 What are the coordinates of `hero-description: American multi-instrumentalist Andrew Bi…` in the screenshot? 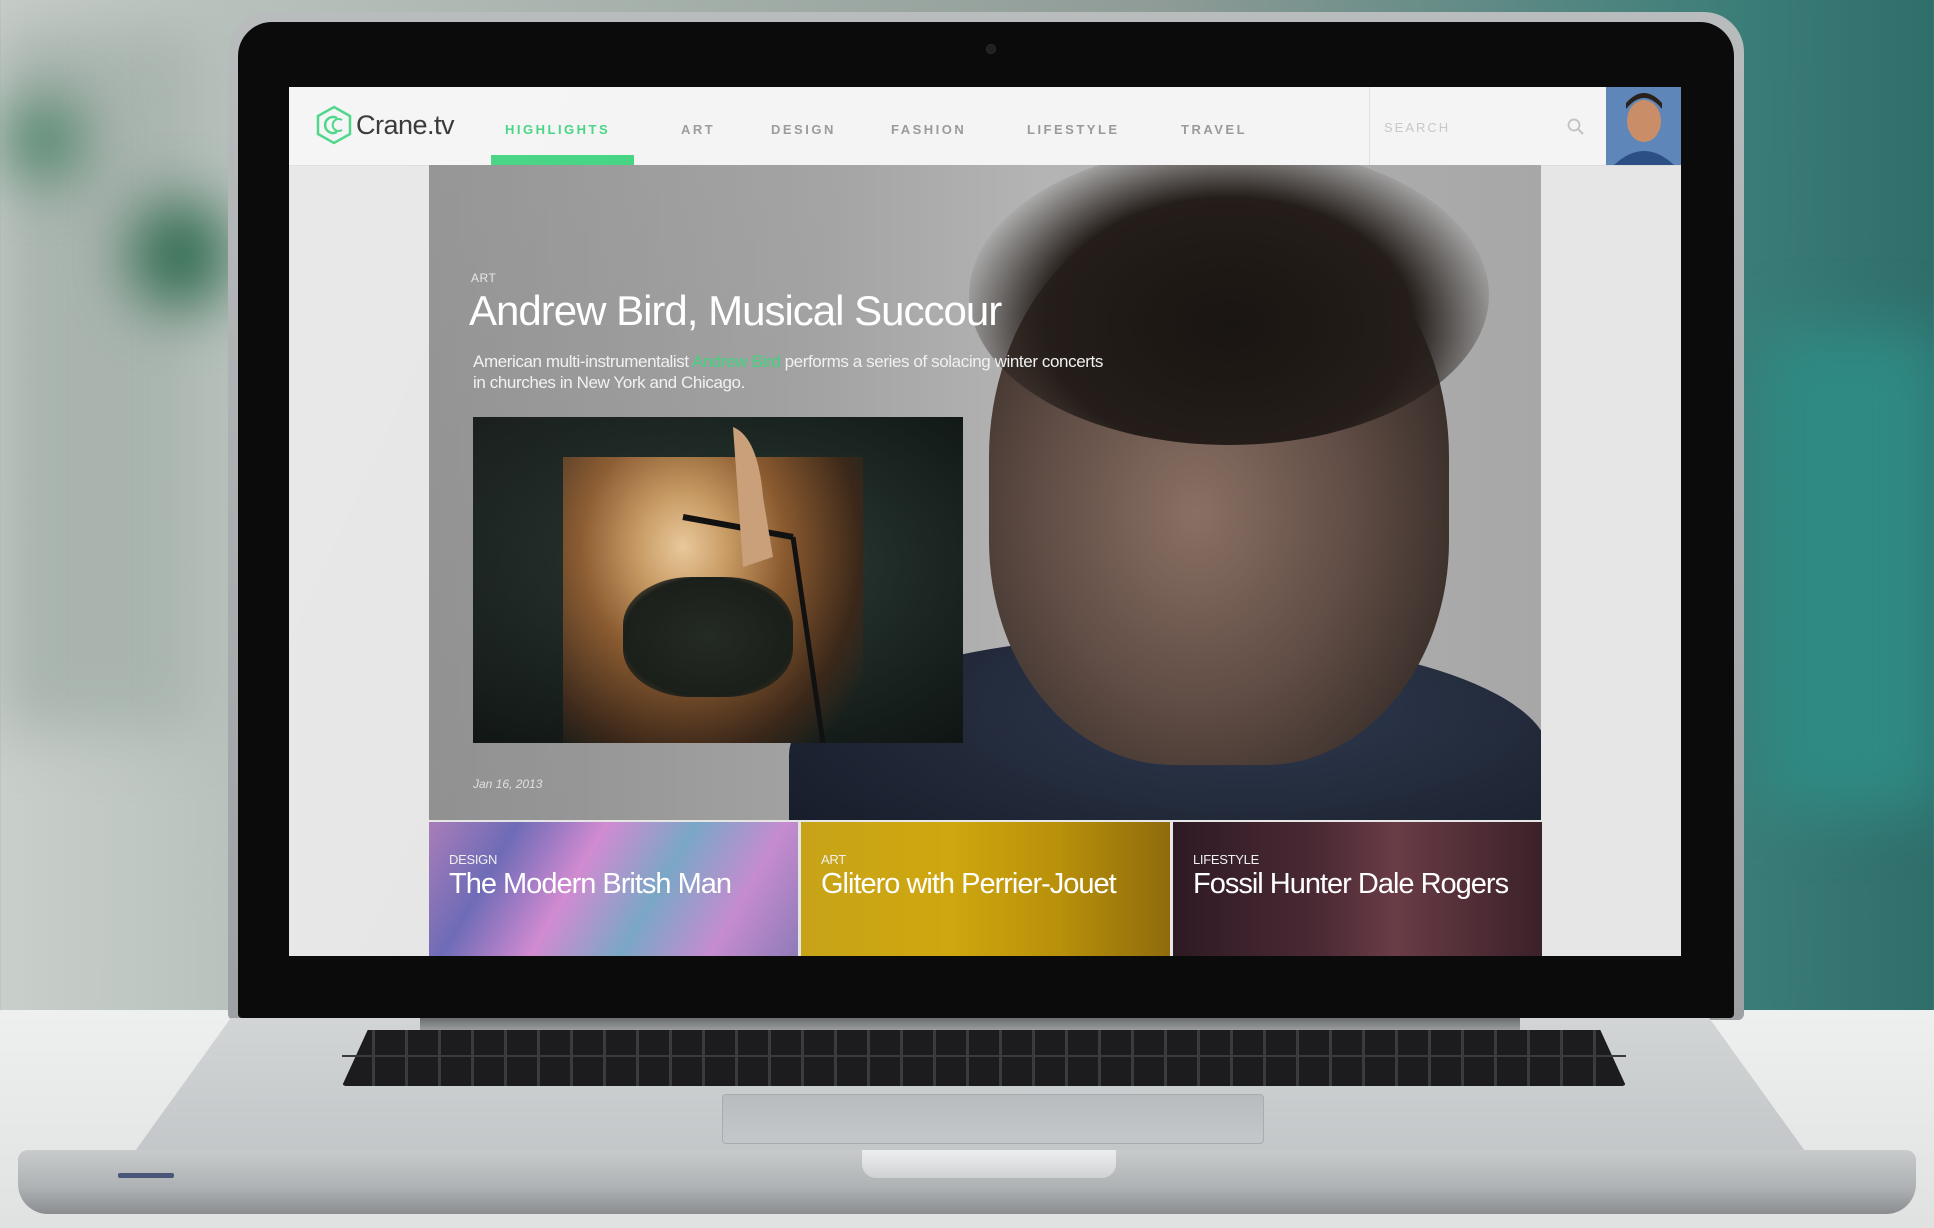 It's located at (793, 372).